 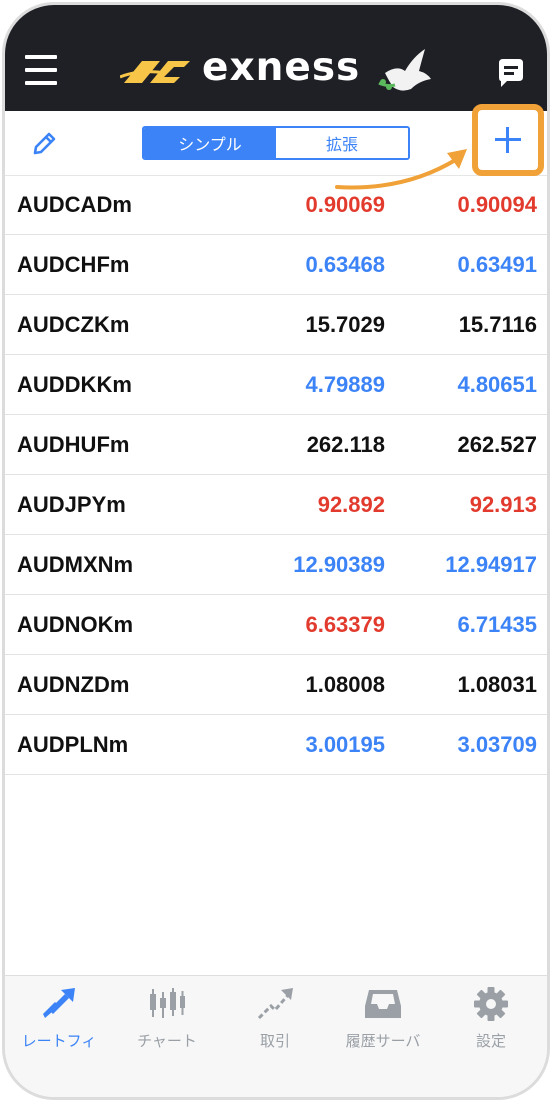 What do you see at coordinates (345, 204) in the screenshot?
I see `bid-price: 0.90069` at bounding box center [345, 204].